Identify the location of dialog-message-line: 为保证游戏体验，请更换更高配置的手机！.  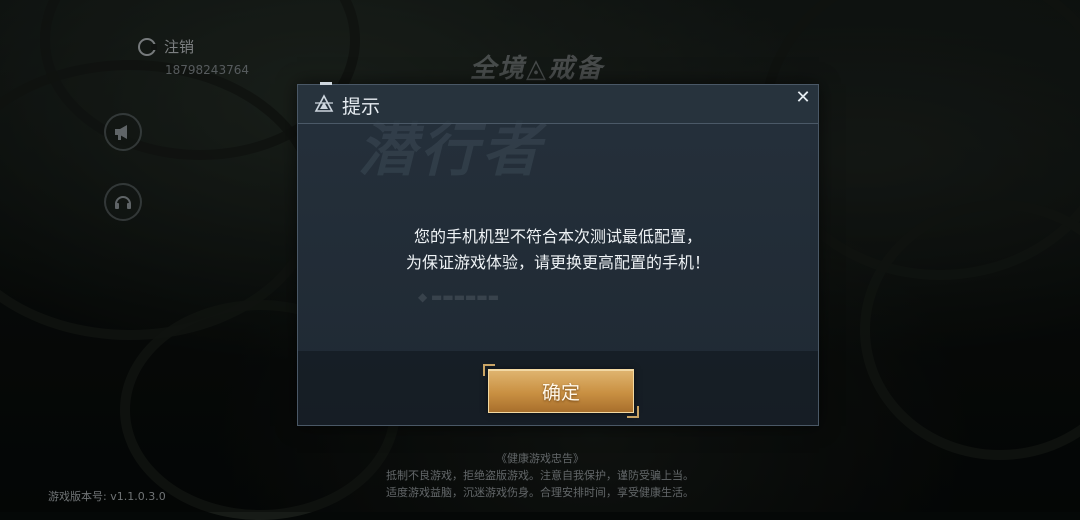
(557, 262).